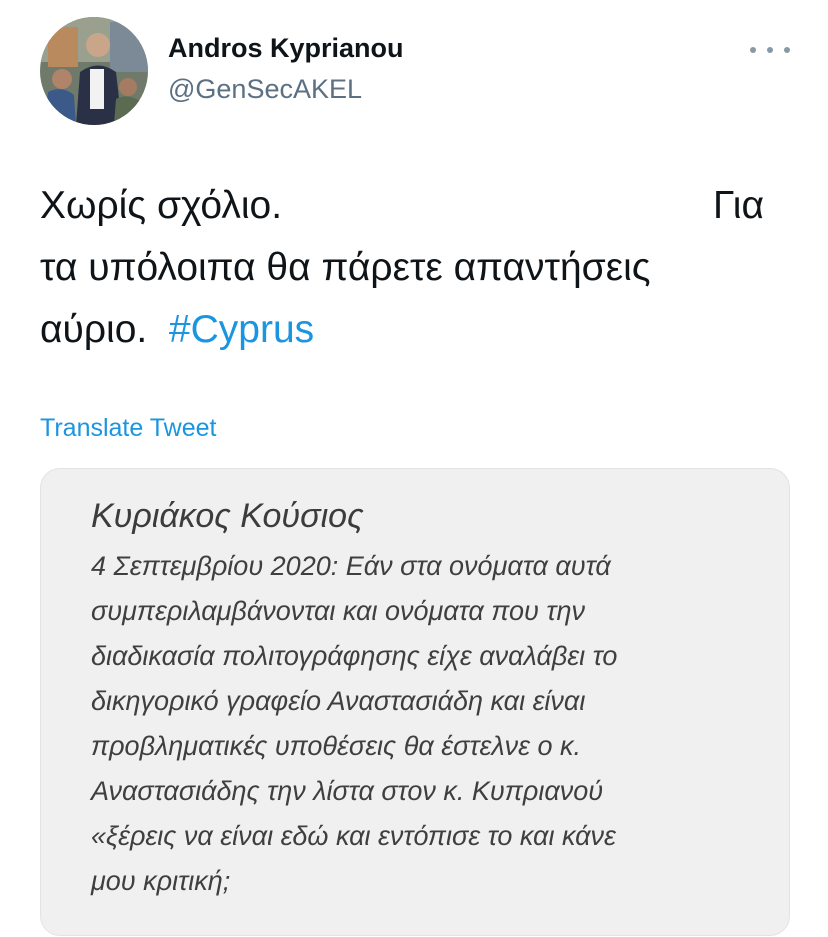 The image size is (828, 937). Describe the element at coordinates (94, 329) in the screenshot. I see `tweet-line-3-text: αύριο.` at that location.